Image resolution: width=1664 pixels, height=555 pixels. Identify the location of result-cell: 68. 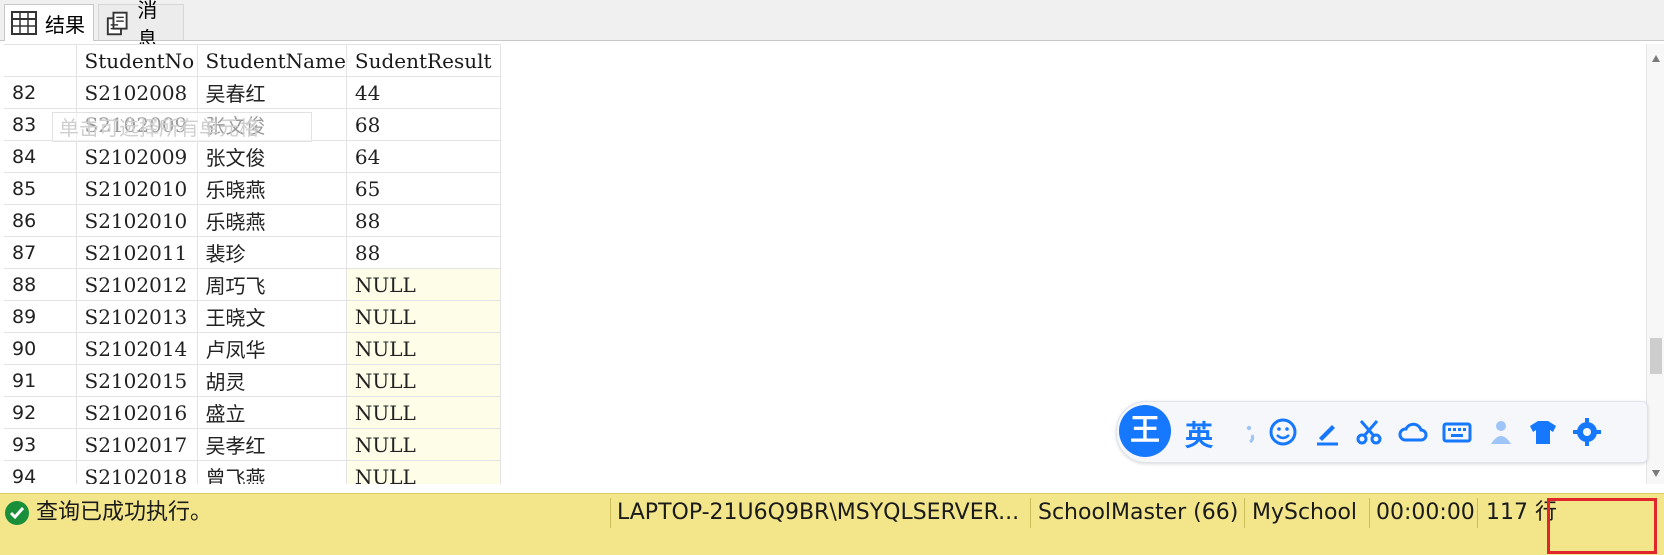
(423, 124).